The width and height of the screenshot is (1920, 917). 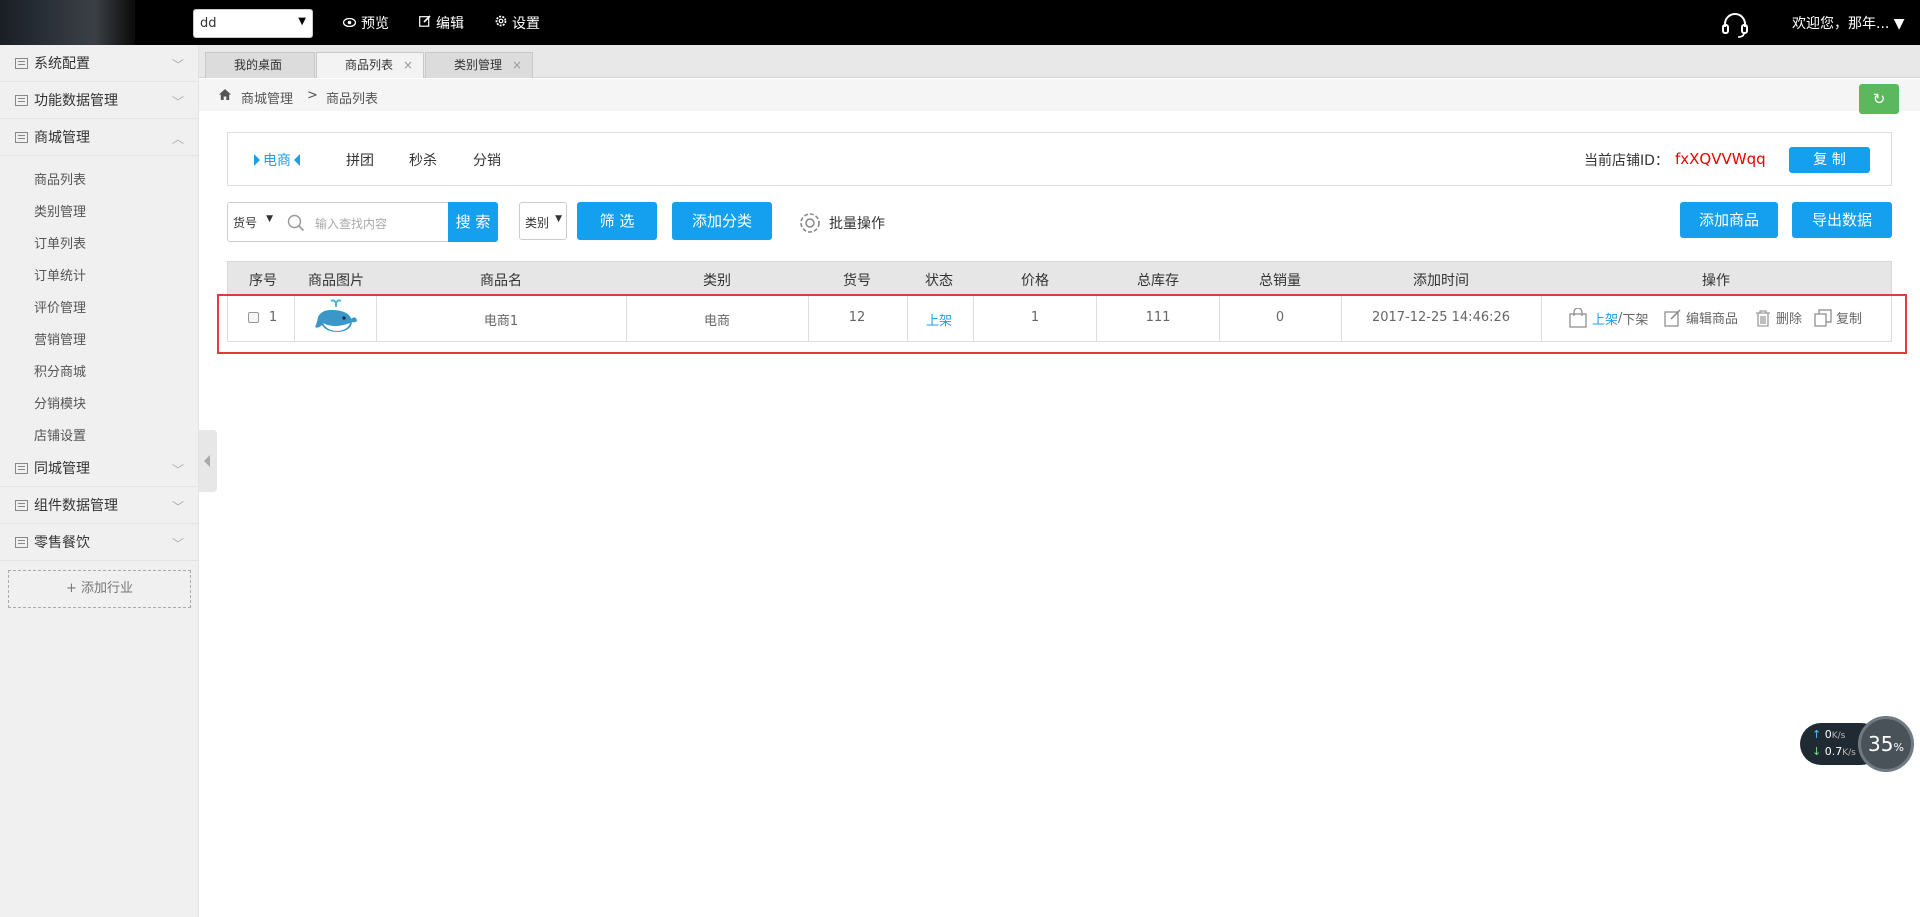 I want to click on filter-button: 筛 选, so click(x=617, y=221).